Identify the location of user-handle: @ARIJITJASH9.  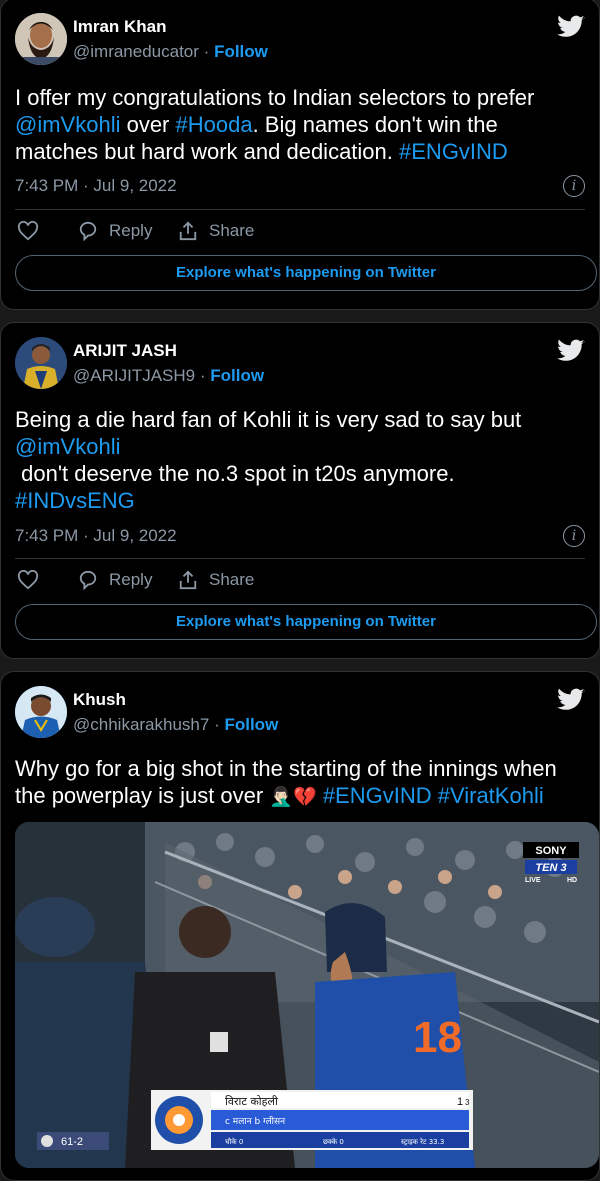
(134, 375).